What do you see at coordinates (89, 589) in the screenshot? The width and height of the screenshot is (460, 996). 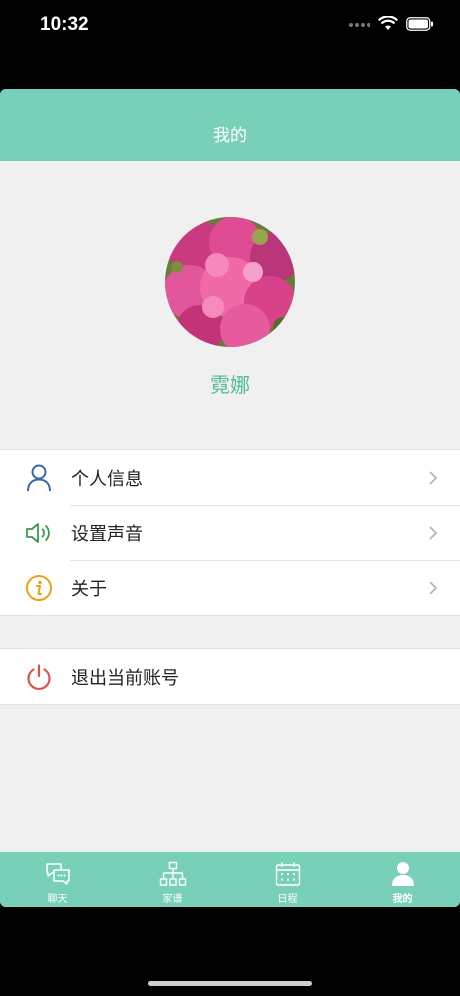 I see `menu-item-label: 关于` at bounding box center [89, 589].